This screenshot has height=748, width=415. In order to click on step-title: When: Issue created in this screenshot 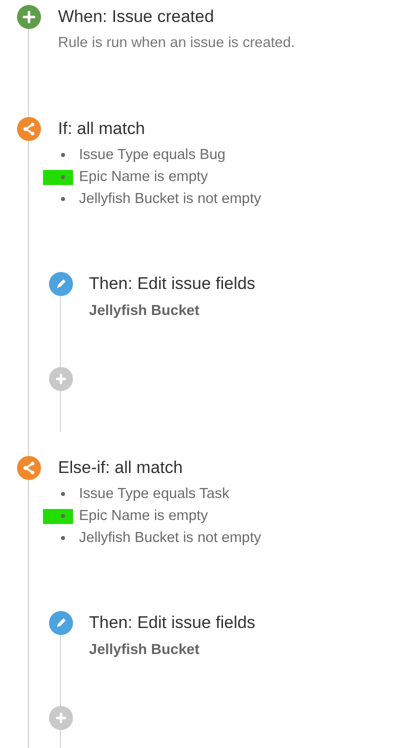, I will do `click(136, 17)`.